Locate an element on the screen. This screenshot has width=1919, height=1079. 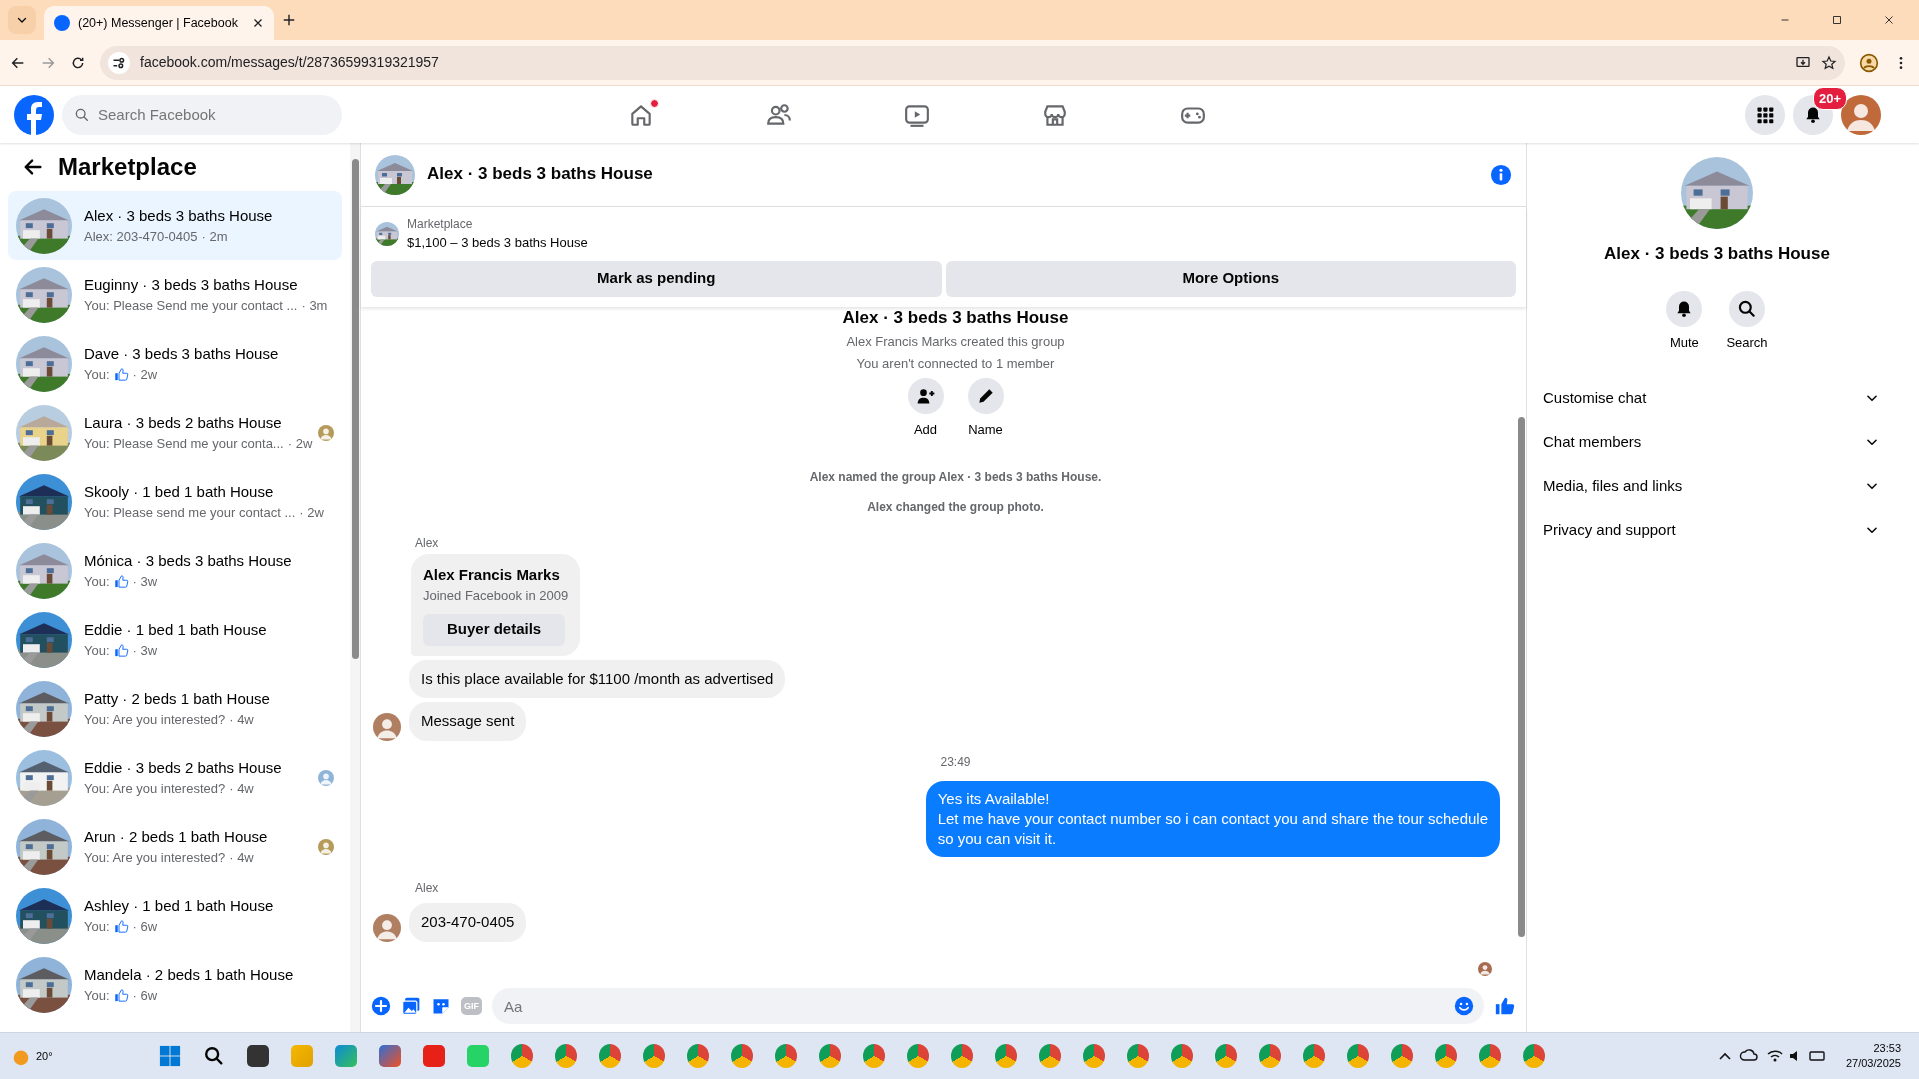
conversation-title: Eddie · 1 bed 1 bath House is located at coordinates (176, 629).